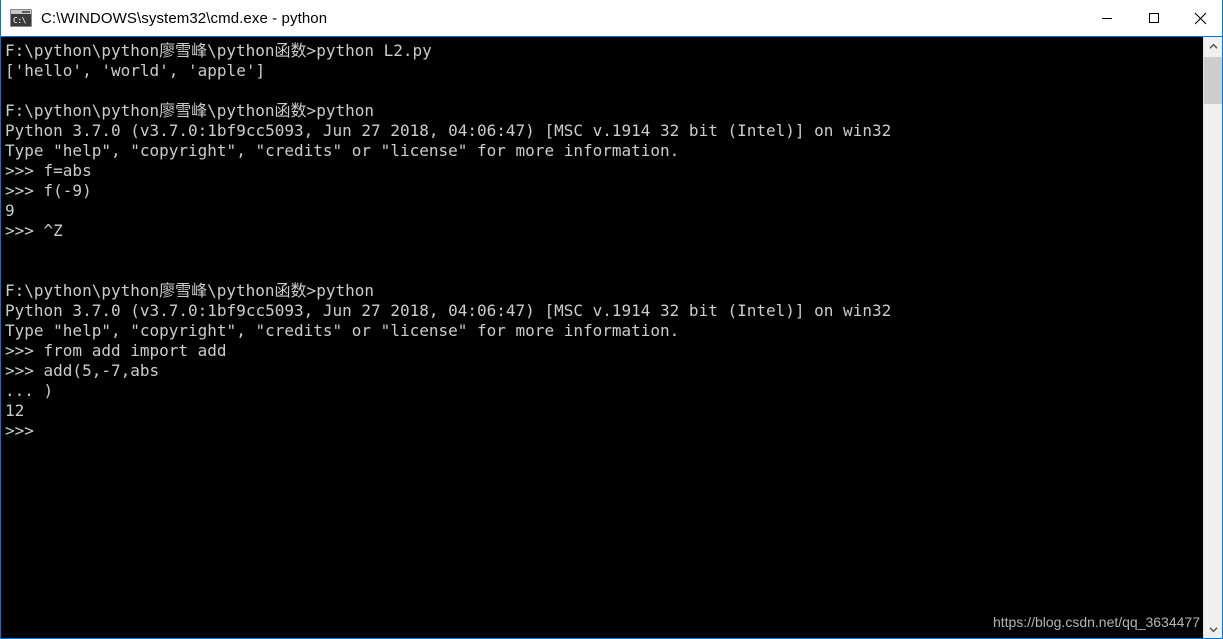  What do you see at coordinates (82, 370) in the screenshot?
I see `console-line: >>> add(5,-7,abs` at bounding box center [82, 370].